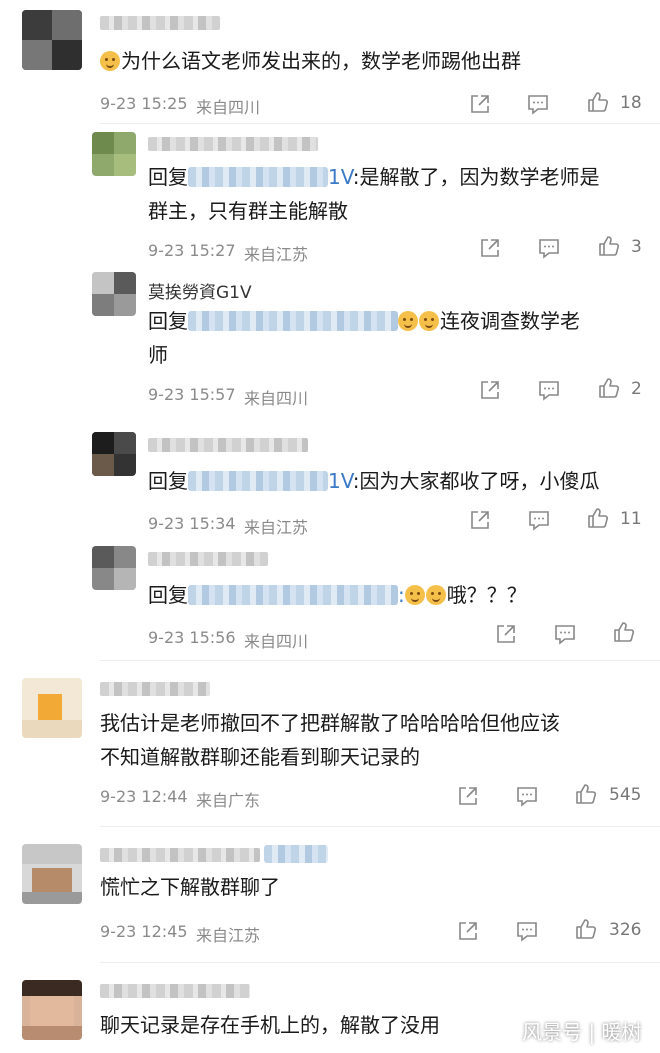  I want to click on comment-text: 为什么语文老师发出来的，数学老师踢他出群, so click(370, 61).